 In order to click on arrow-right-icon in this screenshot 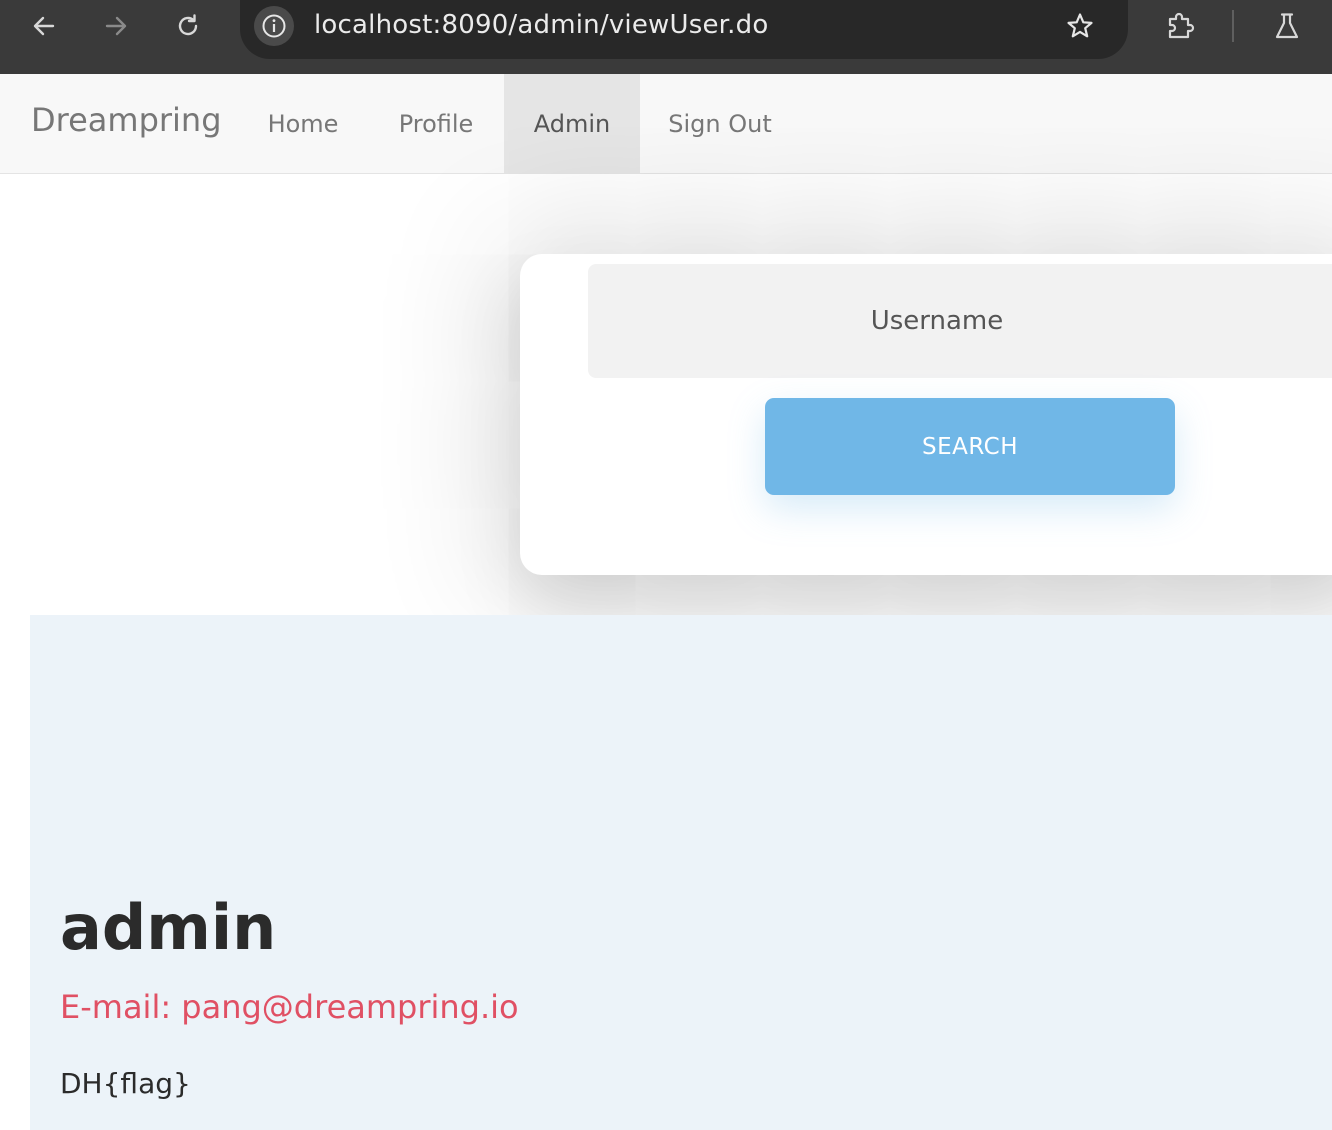, I will do `click(116, 26)`.